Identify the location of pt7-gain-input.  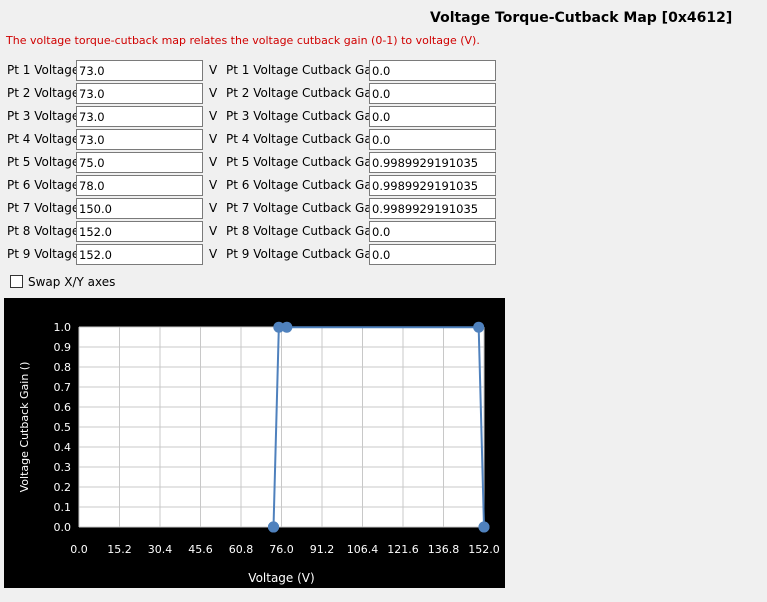
(432, 208).